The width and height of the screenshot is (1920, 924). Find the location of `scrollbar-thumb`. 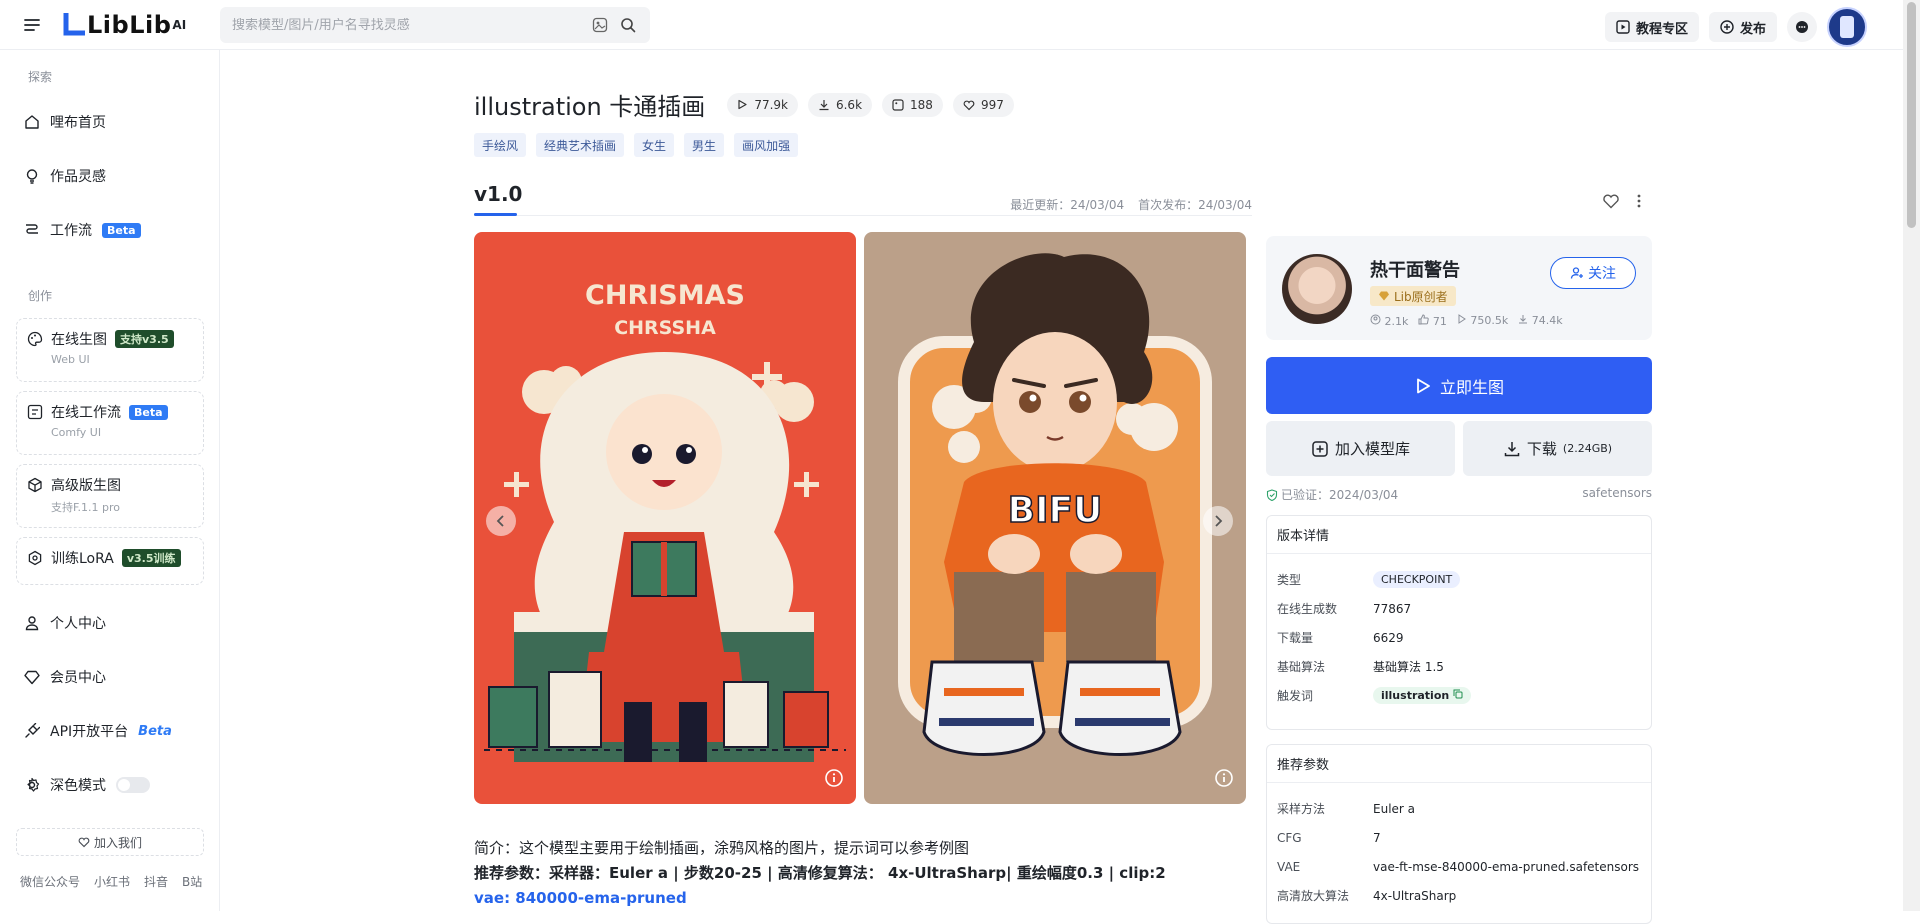

scrollbar-thumb is located at coordinates (1911, 115).